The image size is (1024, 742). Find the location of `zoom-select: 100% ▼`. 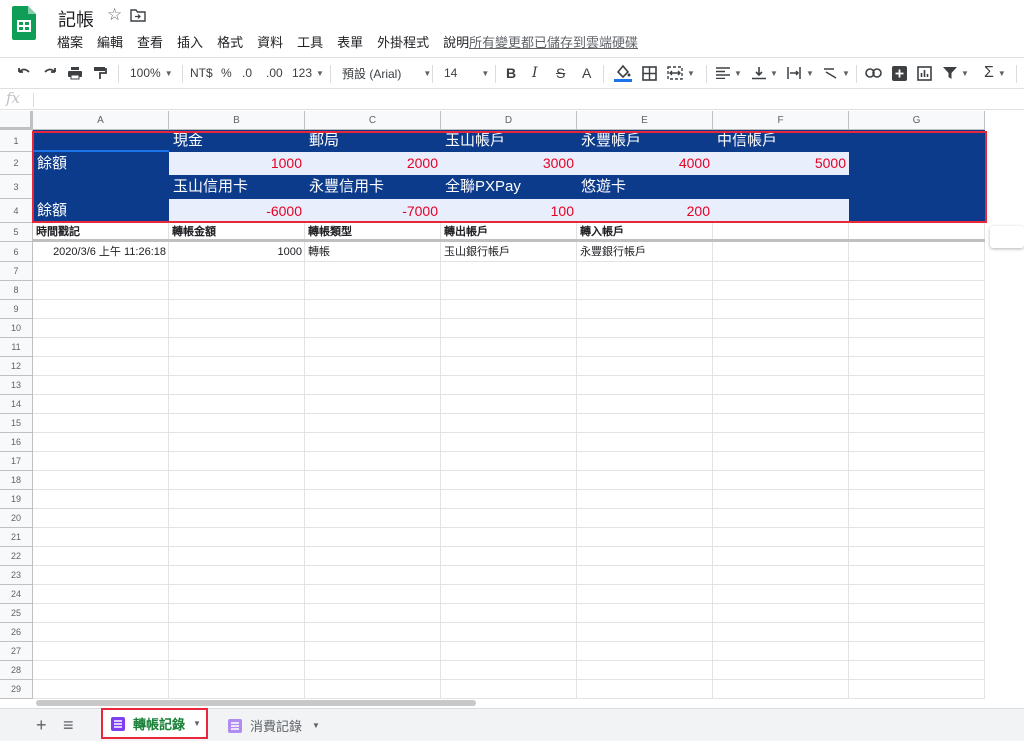

zoom-select: 100% ▼ is located at coordinates (151, 73).